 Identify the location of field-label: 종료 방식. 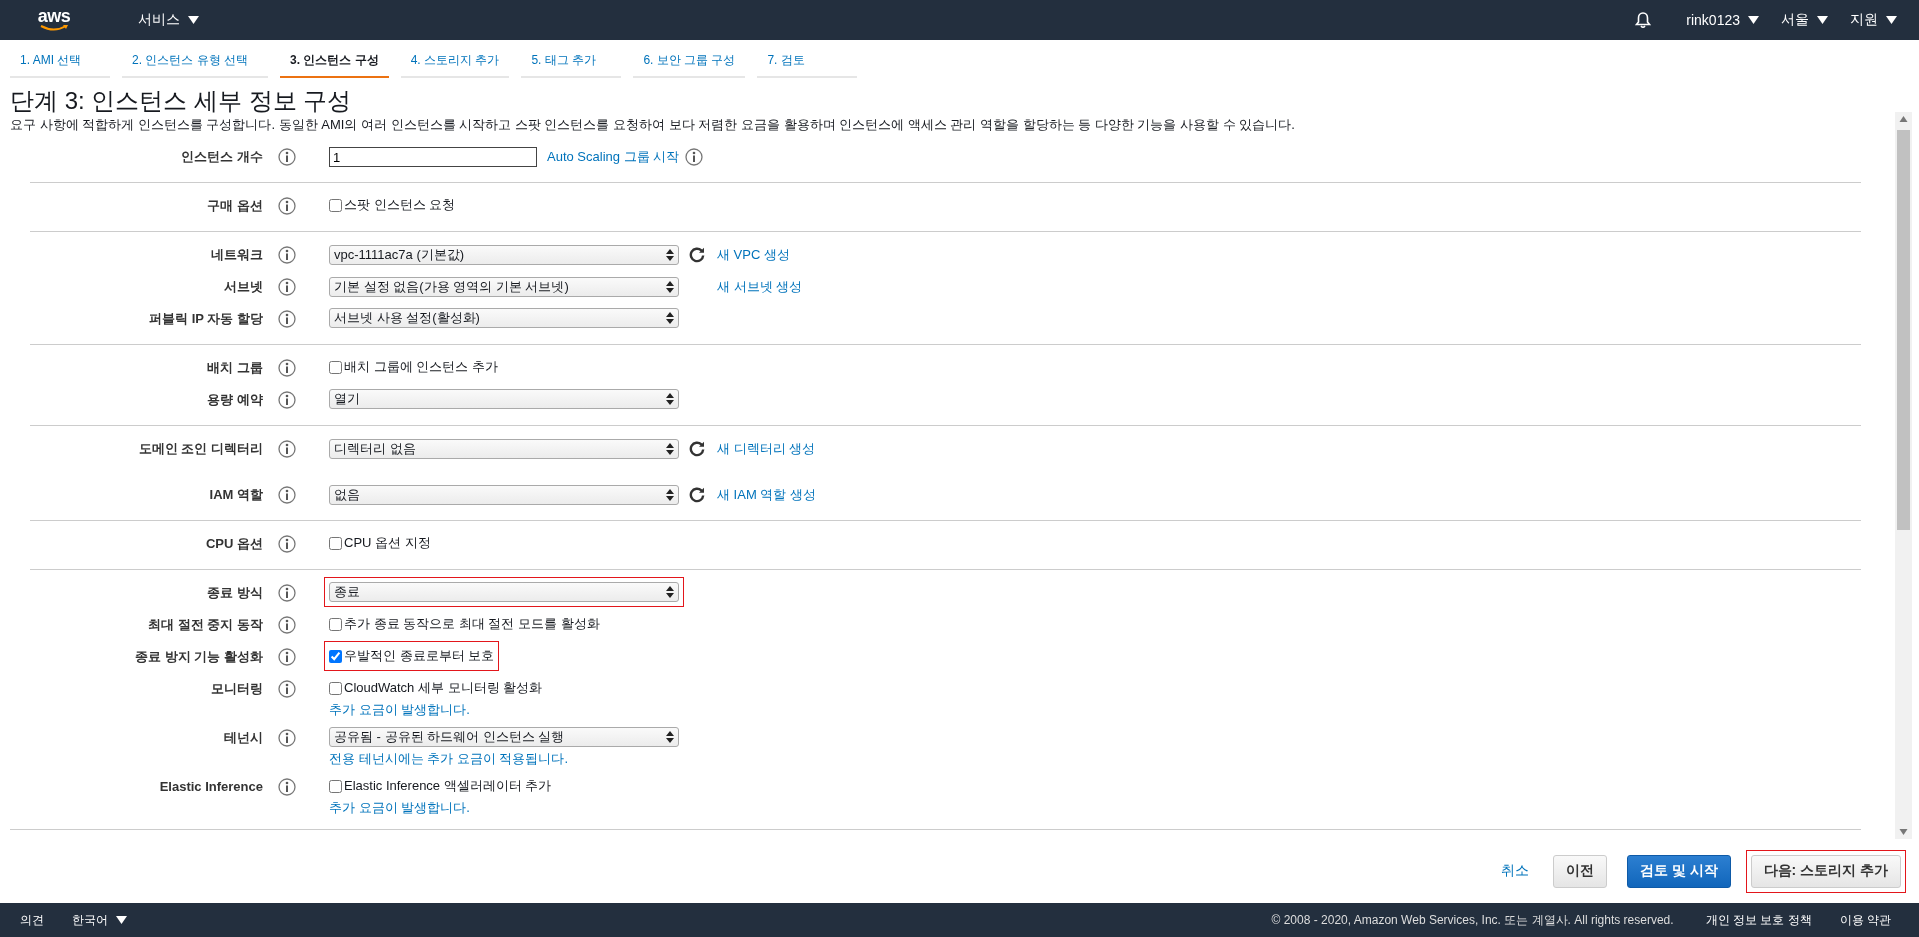
(234, 593).